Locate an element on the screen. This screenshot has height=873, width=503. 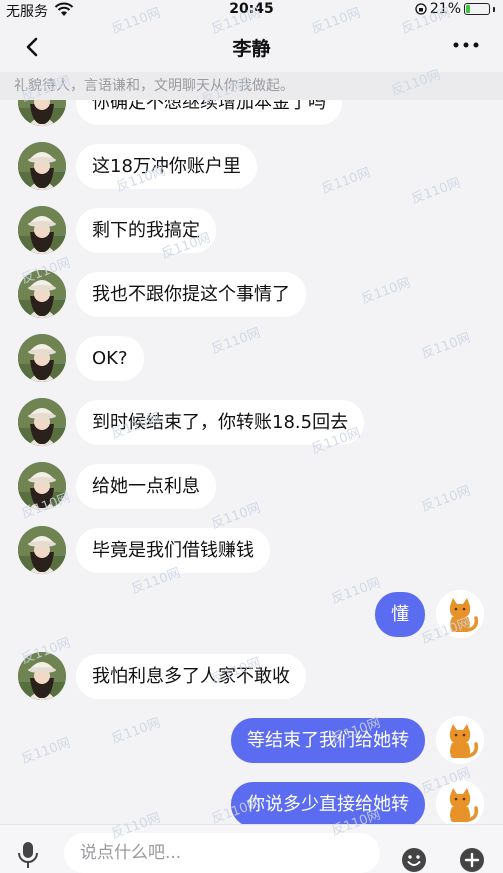
plus-icon is located at coordinates (472, 860).